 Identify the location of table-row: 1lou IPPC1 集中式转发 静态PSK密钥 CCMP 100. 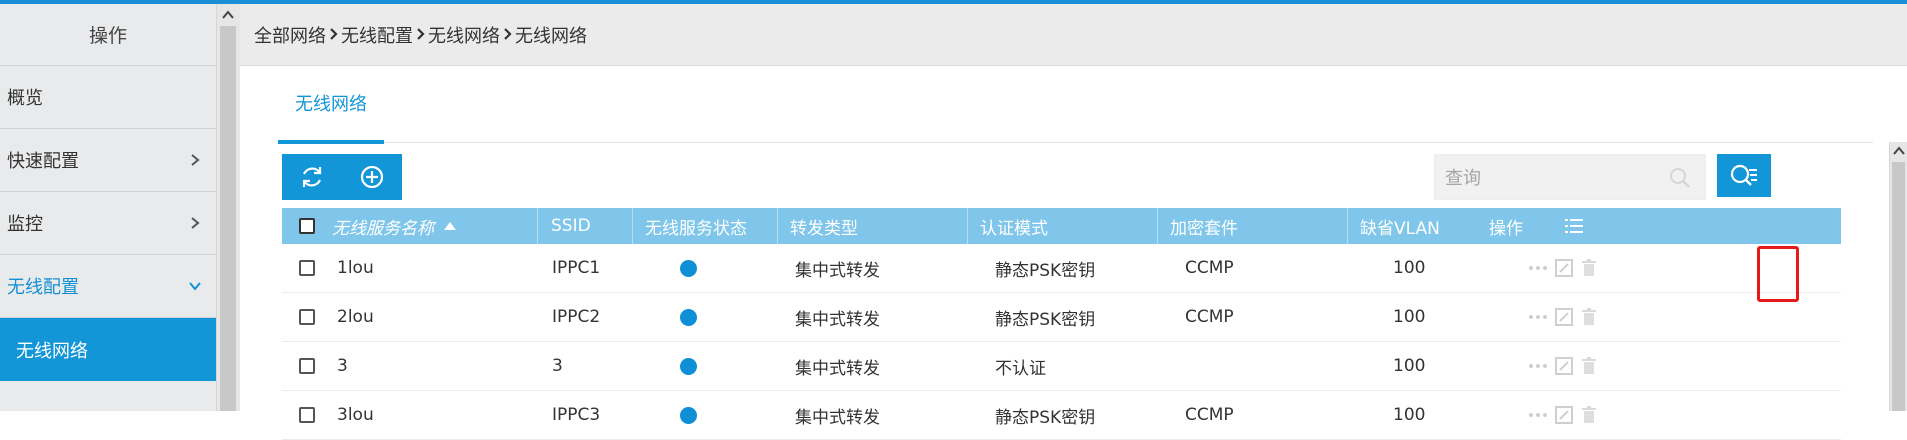
(1061, 268).